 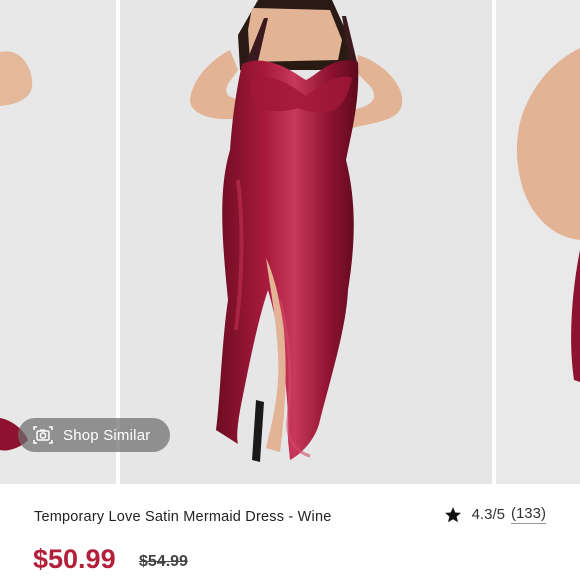 I want to click on product-rating: 4.3/5 (133), so click(x=495, y=514).